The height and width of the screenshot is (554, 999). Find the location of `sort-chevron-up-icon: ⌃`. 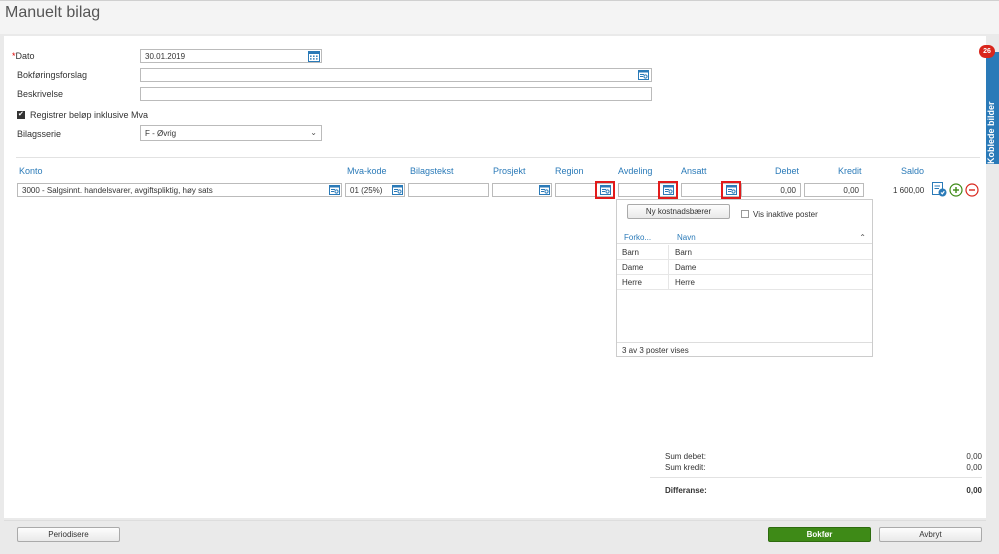

sort-chevron-up-icon: ⌃ is located at coordinates (862, 237).